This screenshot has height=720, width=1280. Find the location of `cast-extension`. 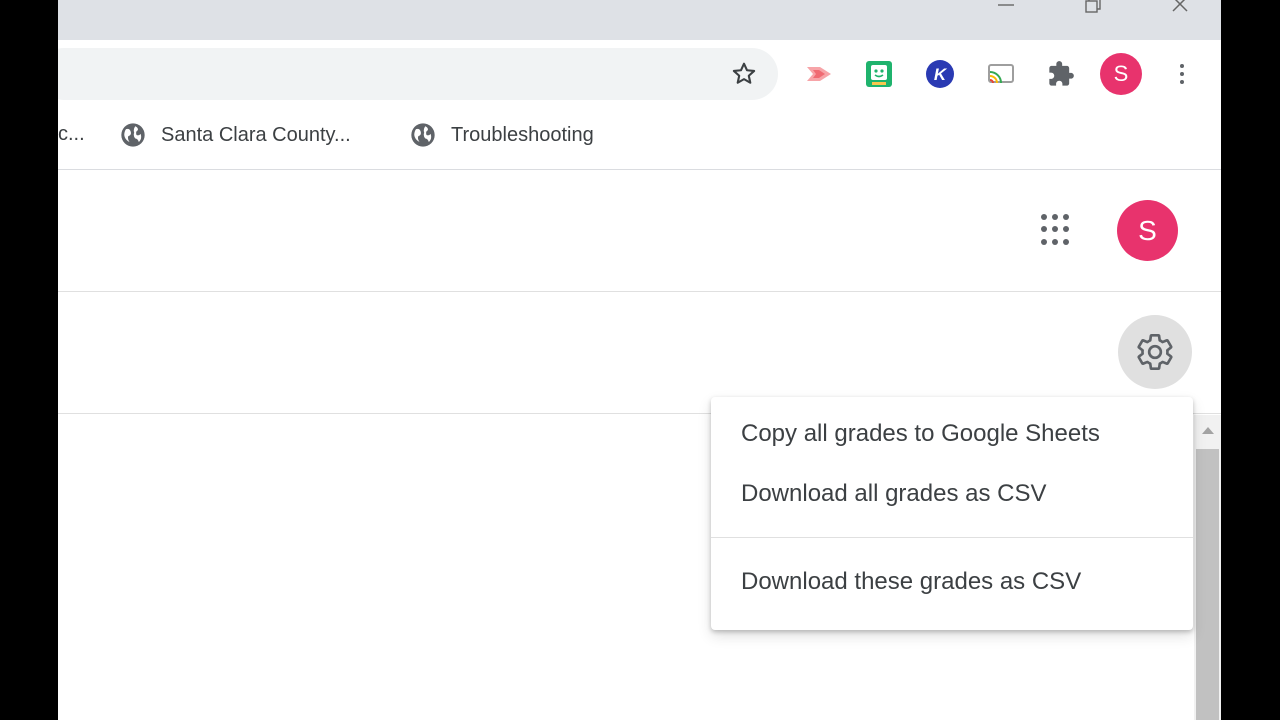

cast-extension is located at coordinates (1001, 74).